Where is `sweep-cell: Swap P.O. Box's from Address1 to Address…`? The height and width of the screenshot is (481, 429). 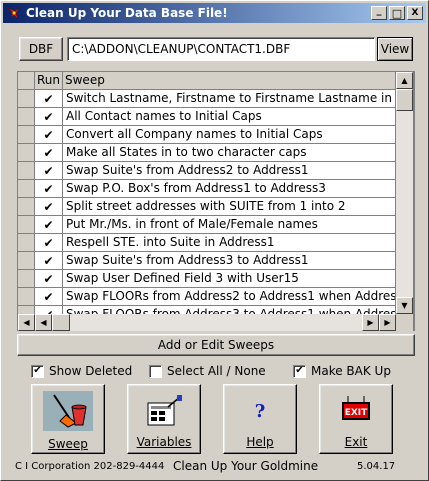 sweep-cell: Swap P.O. Box's from Address1 to Address… is located at coordinates (229, 189).